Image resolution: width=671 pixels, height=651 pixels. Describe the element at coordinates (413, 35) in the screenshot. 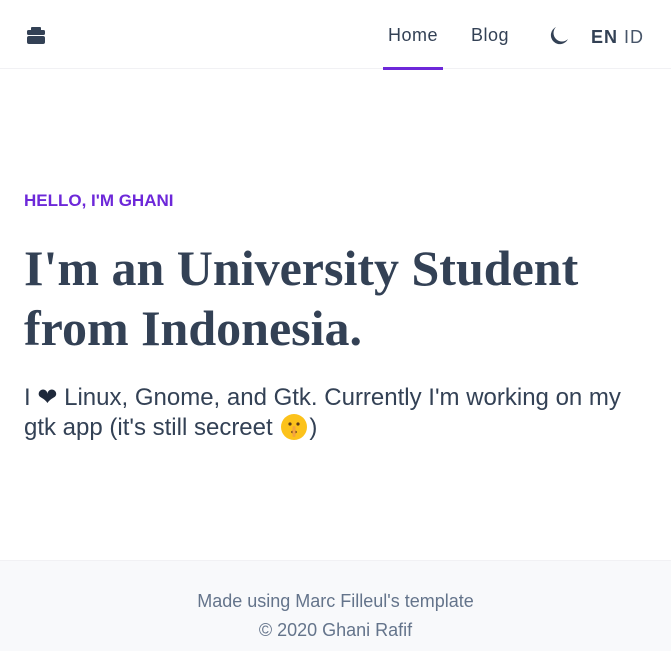

I see `nav-home-link: Home` at that location.